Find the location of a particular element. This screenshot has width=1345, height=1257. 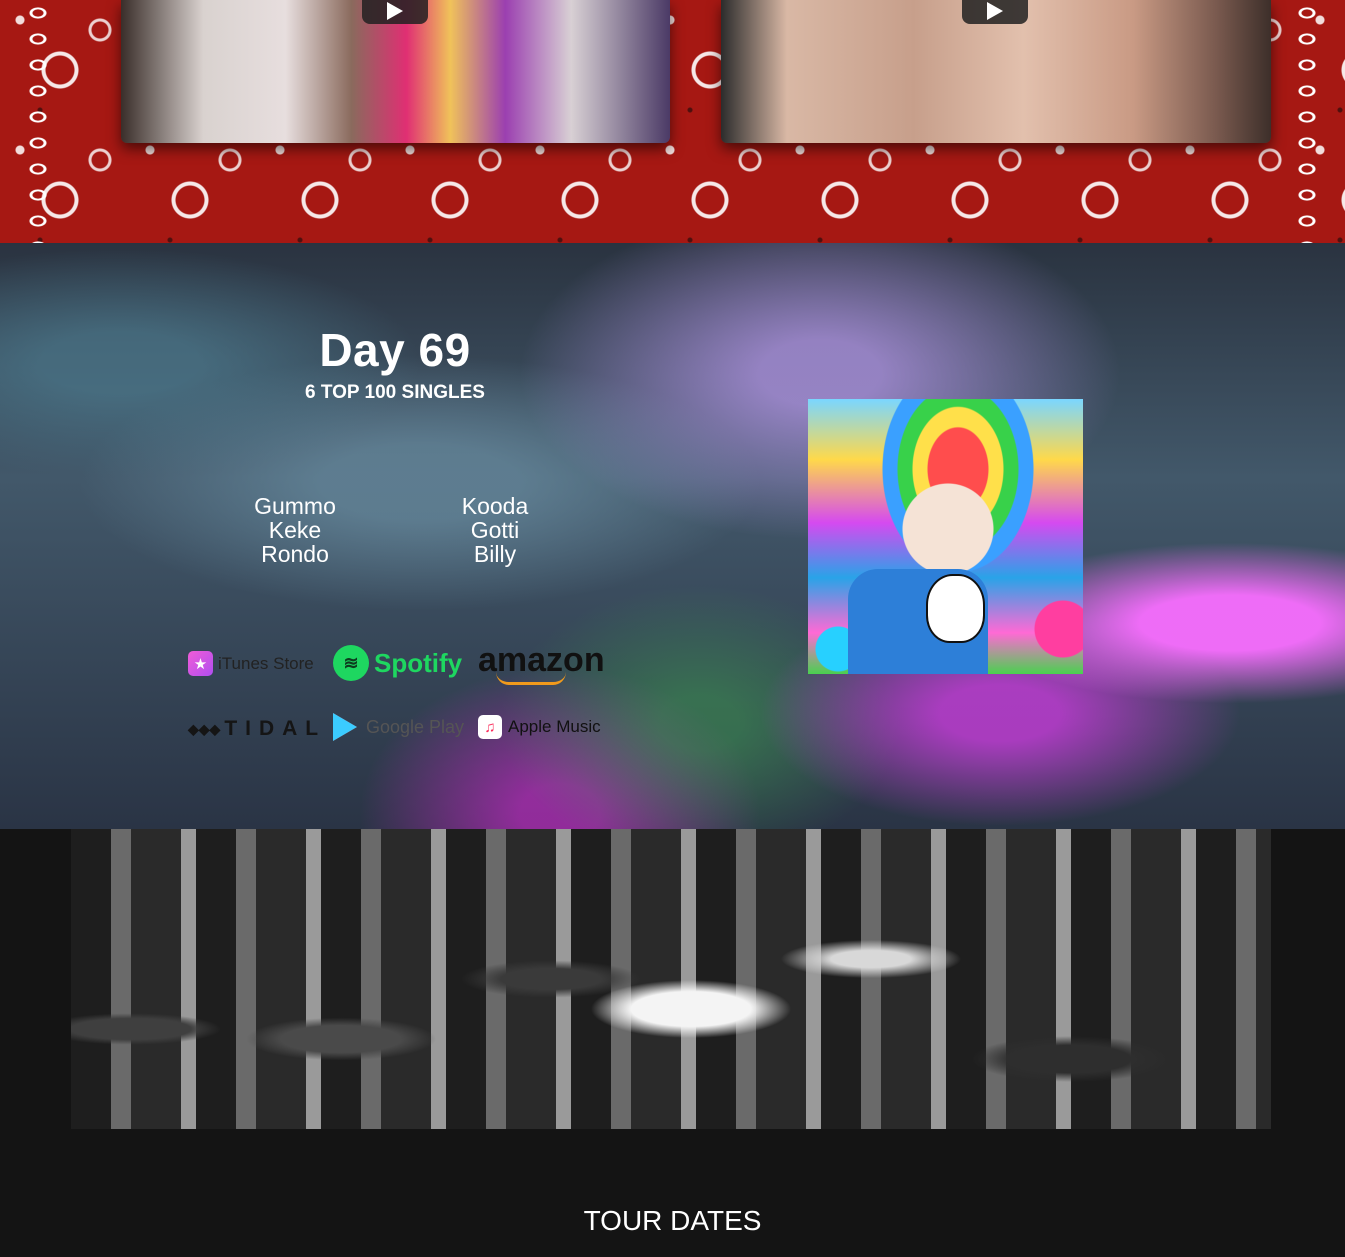

itunes-star-icon: ★ is located at coordinates (200, 663).